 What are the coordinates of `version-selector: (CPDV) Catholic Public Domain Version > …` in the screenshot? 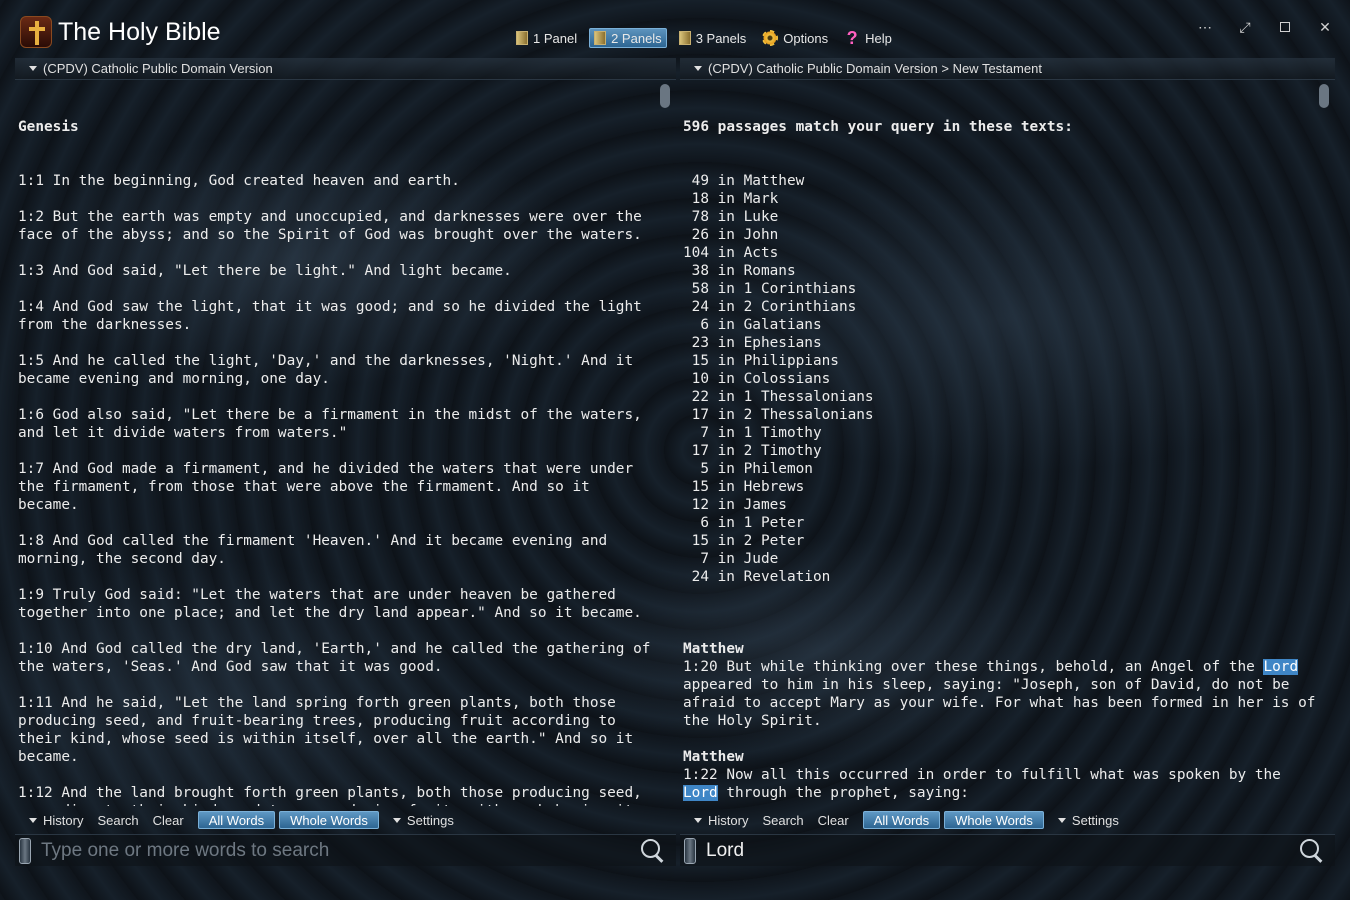 It's located at (1007, 69).